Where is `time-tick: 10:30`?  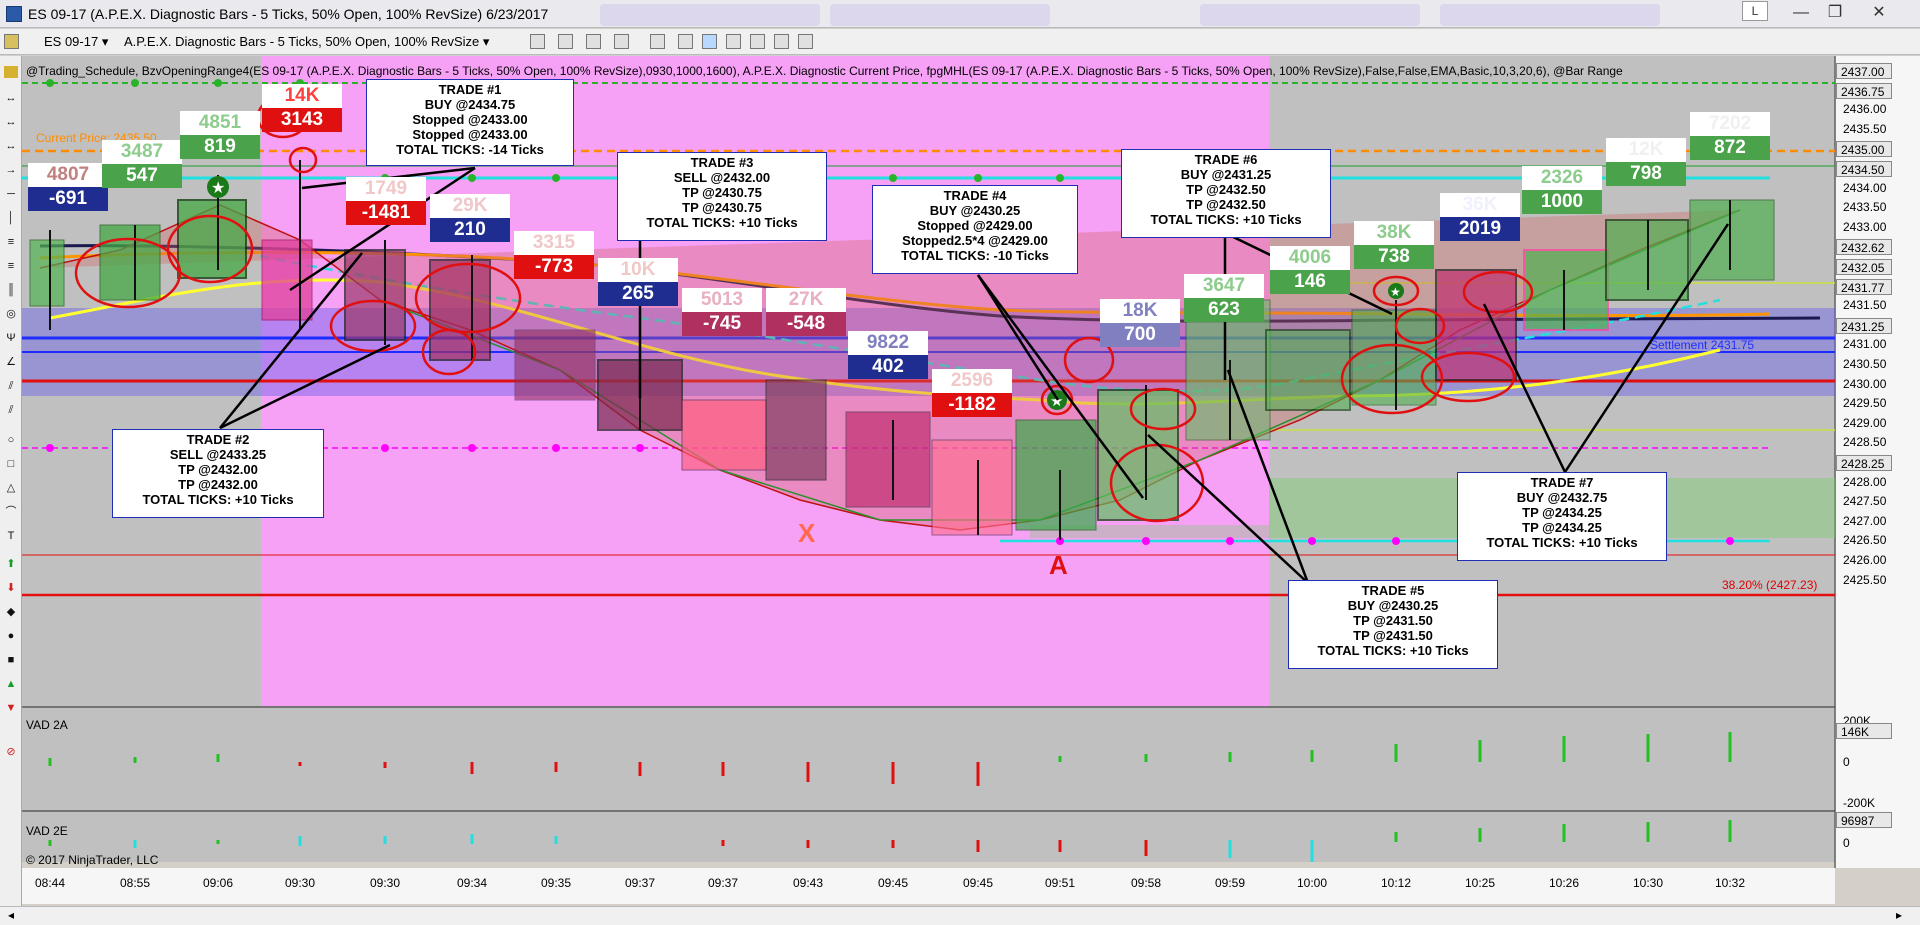
time-tick: 10:30 is located at coordinates (1648, 883).